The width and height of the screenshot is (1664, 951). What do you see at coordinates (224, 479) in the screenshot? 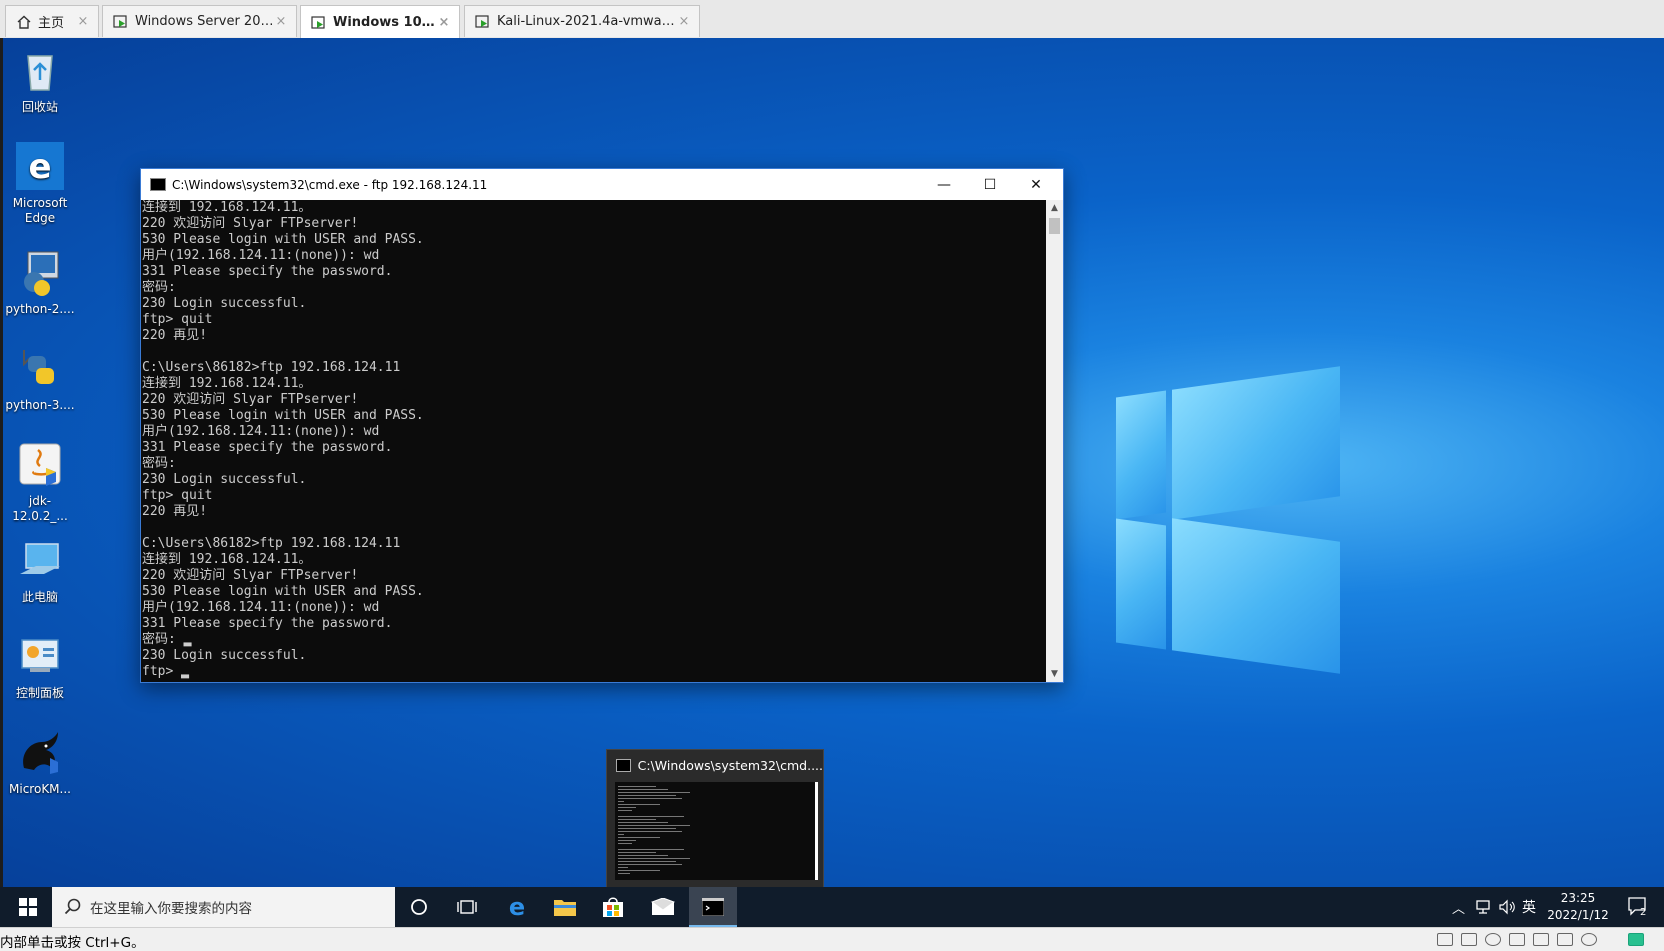
I see `console-line: 230 Login successful.` at bounding box center [224, 479].